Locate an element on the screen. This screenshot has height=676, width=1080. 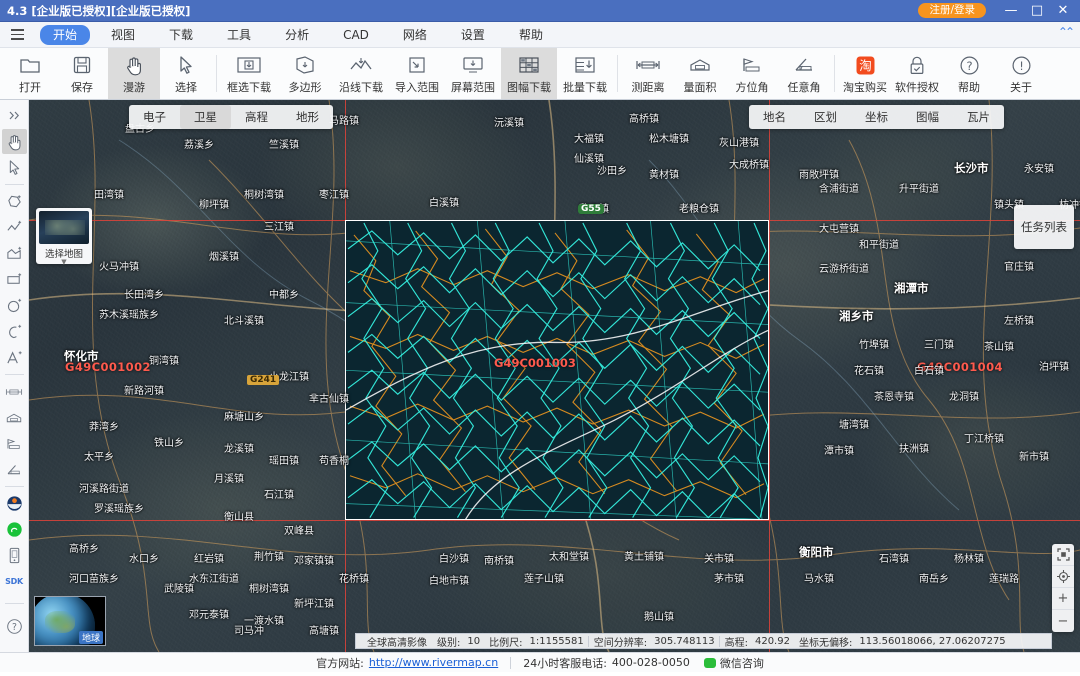
globe-minimap: 地球 is located at coordinates (70, 621).